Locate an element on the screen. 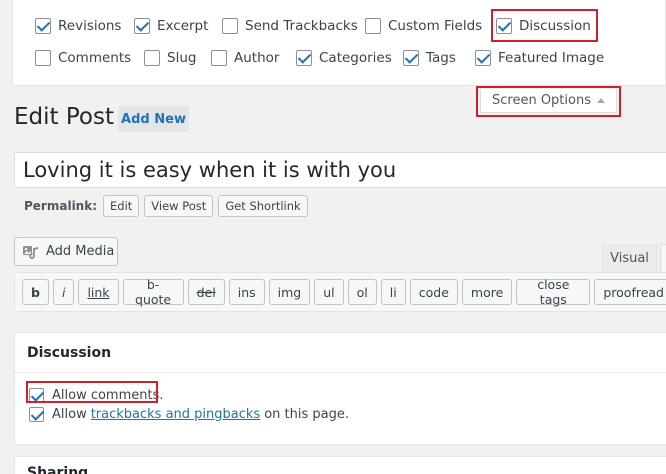 This screenshot has height=474, width=666. discussion-title: Discussion is located at coordinates (340, 353).